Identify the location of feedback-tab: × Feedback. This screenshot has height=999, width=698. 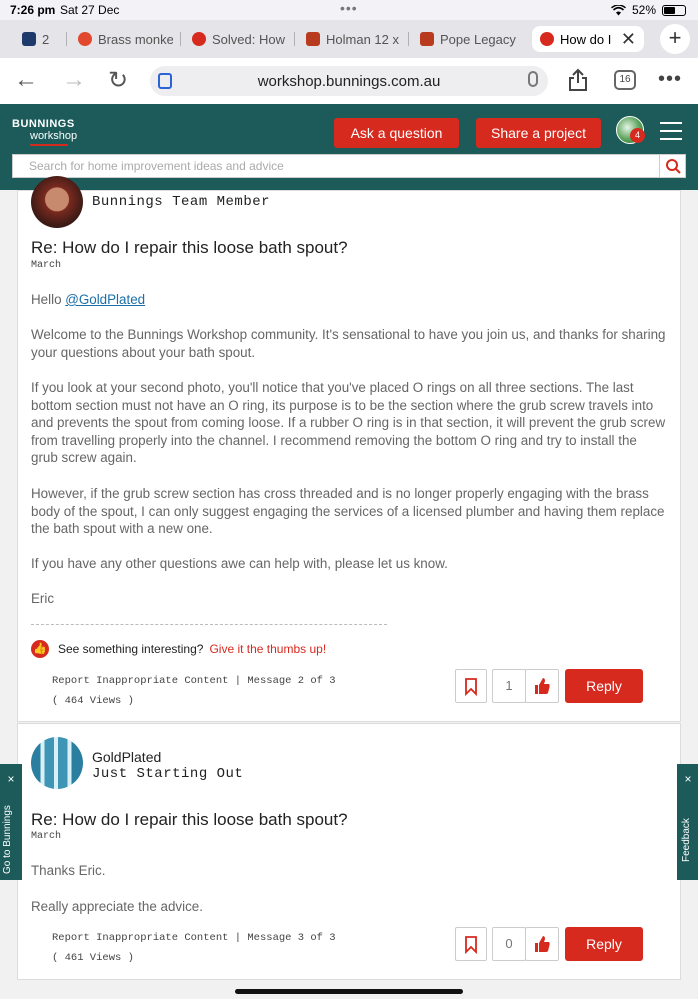
(687, 822).